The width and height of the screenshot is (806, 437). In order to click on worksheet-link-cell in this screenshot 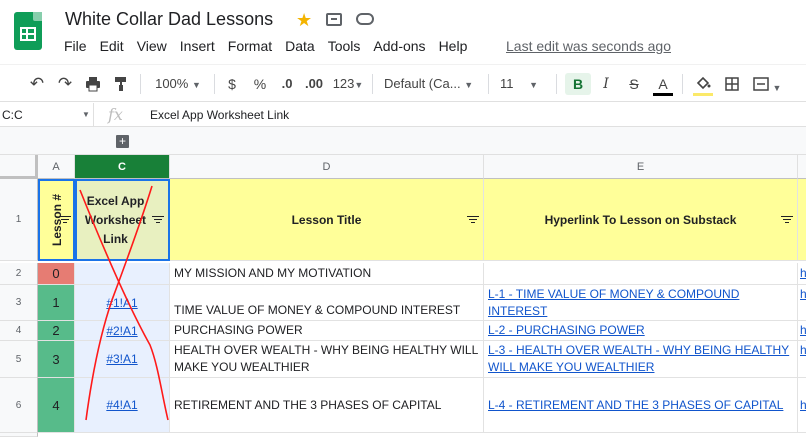, I will do `click(122, 274)`.